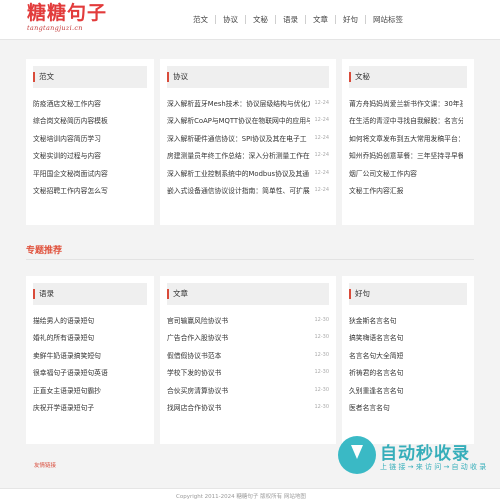 The width and height of the screenshot is (500, 500). Describe the element at coordinates (387, 19) in the screenshot. I see `nav-item-tags: 网站标签` at that location.